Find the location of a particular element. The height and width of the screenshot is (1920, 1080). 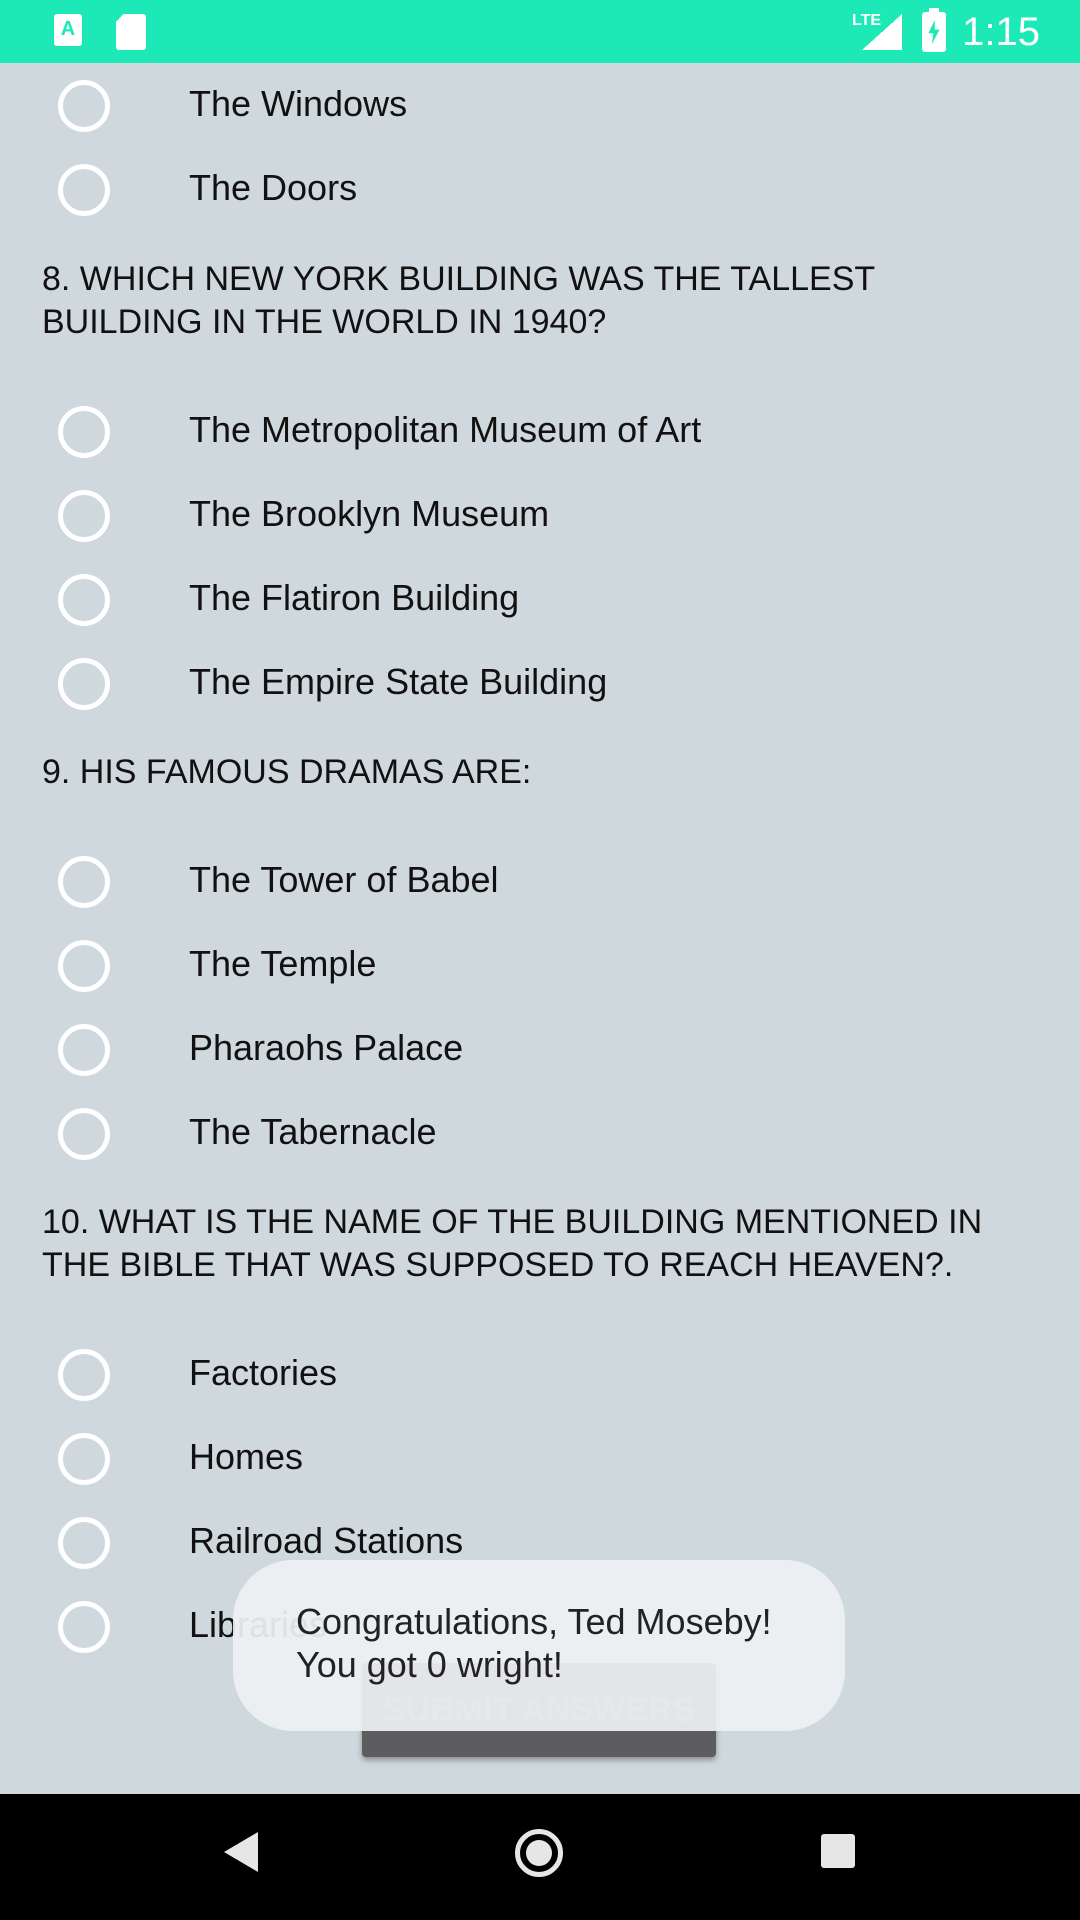

status-time: 1:15 is located at coordinates (1001, 32).